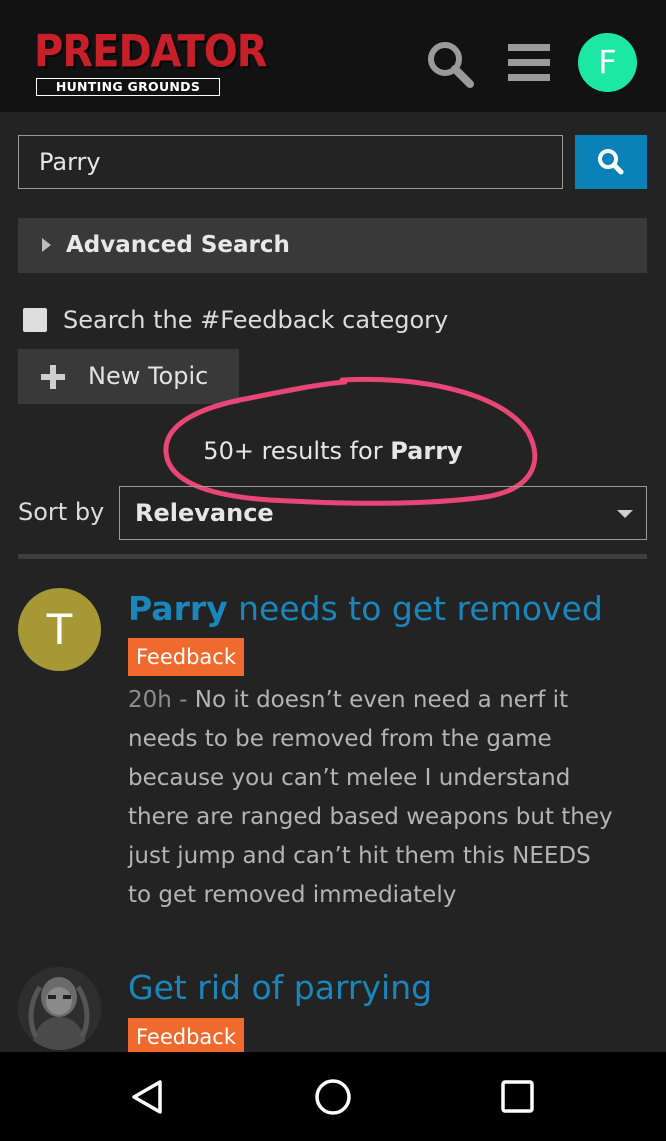 The height and width of the screenshot is (1141, 666). What do you see at coordinates (46, 245) in the screenshot?
I see `caret-right-icon` at bounding box center [46, 245].